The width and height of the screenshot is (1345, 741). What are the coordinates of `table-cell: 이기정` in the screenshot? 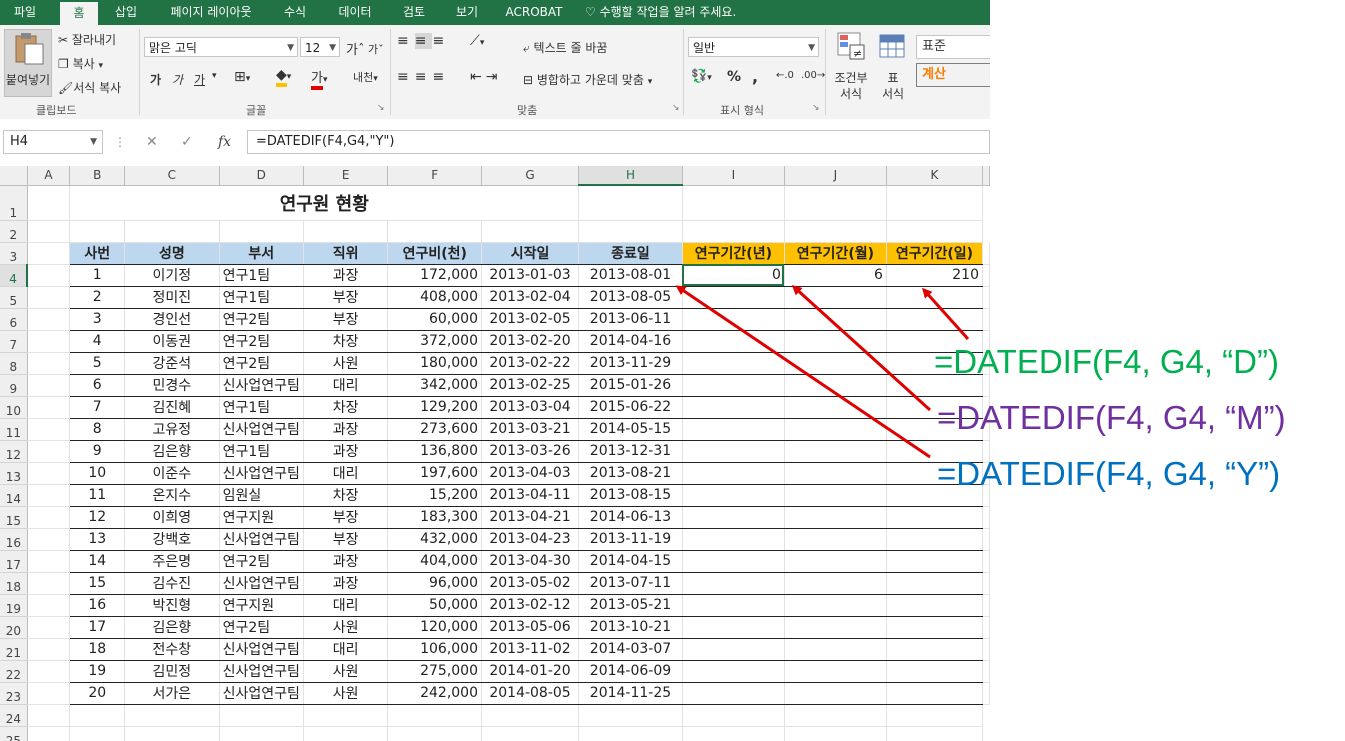 It's located at (172, 275).